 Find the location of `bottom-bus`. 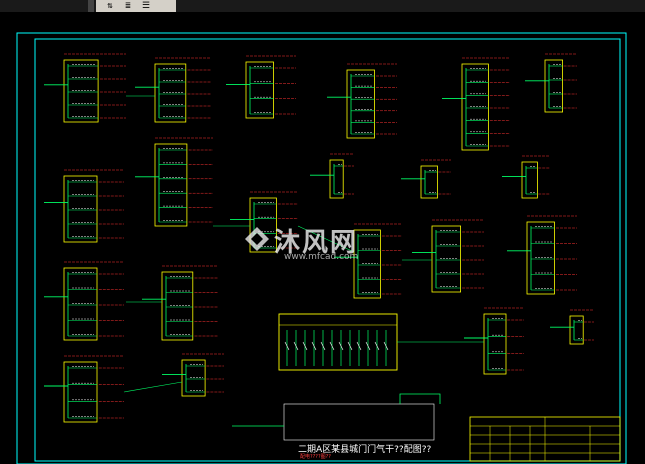

bottom-bus is located at coordinates (336, 417).